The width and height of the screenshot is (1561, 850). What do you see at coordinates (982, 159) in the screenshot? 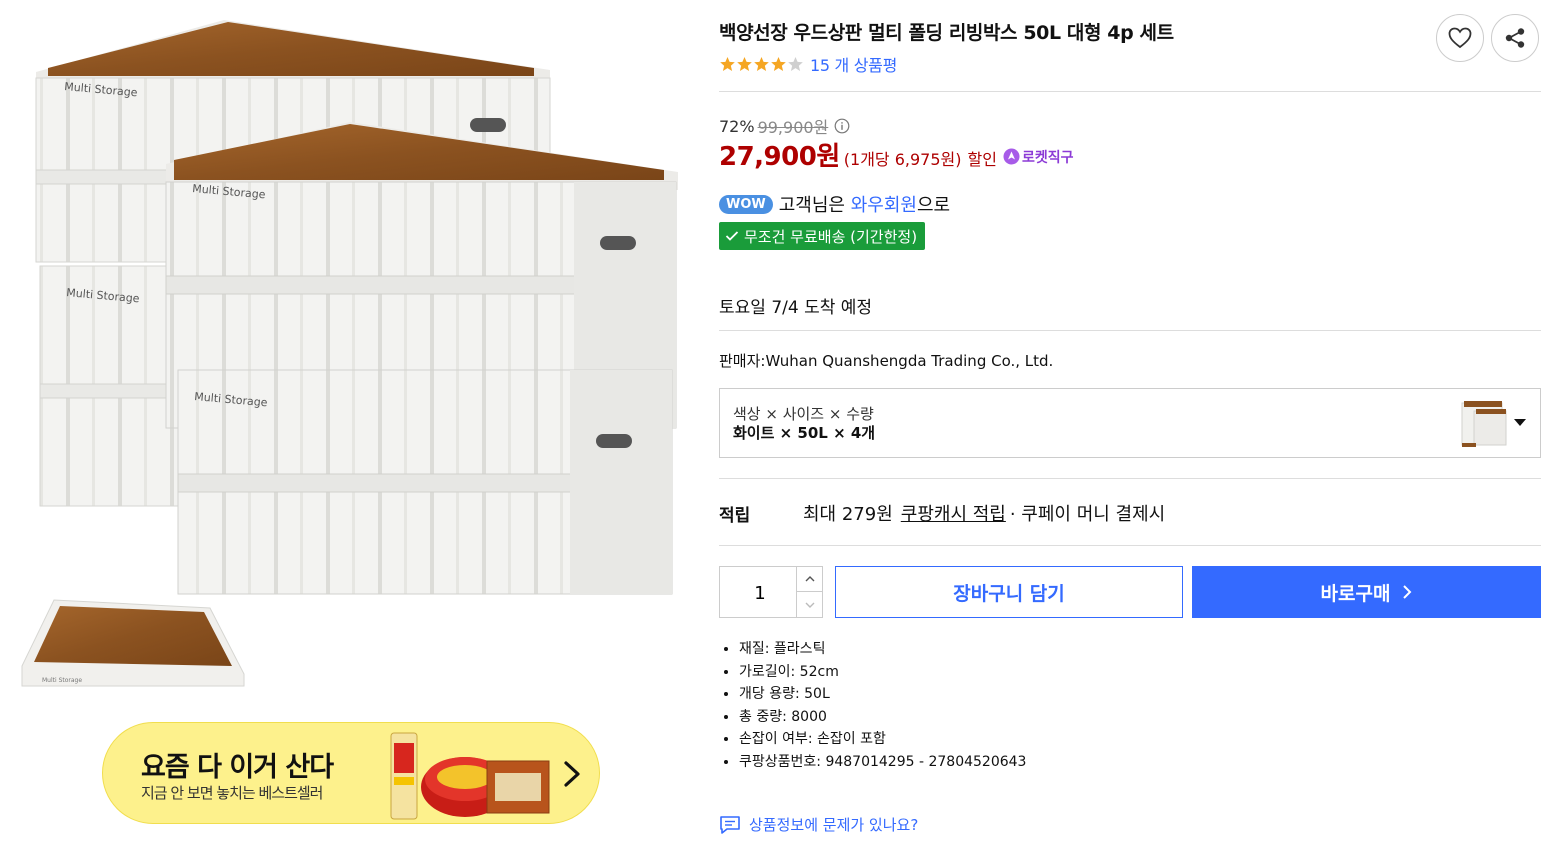
I see `sale-label: 할인` at bounding box center [982, 159].